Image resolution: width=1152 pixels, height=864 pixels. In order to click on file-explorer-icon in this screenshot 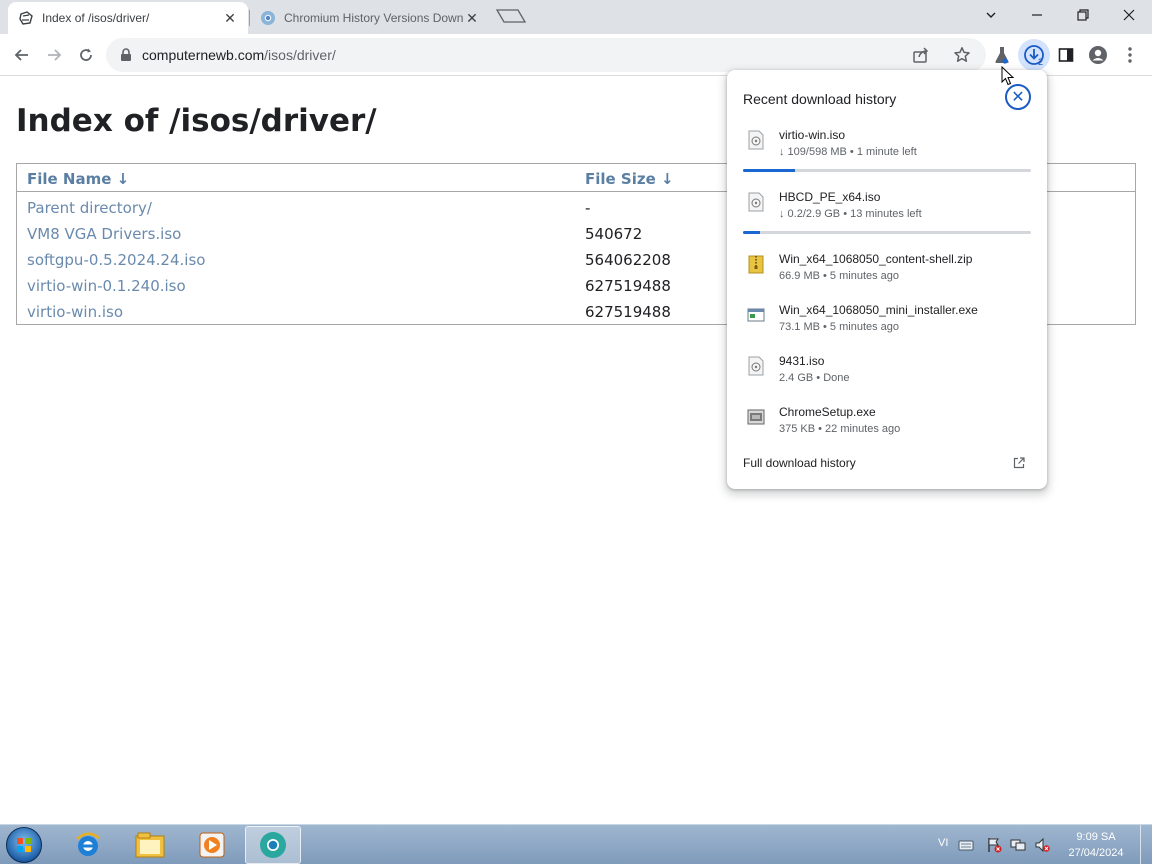, I will do `click(150, 845)`.